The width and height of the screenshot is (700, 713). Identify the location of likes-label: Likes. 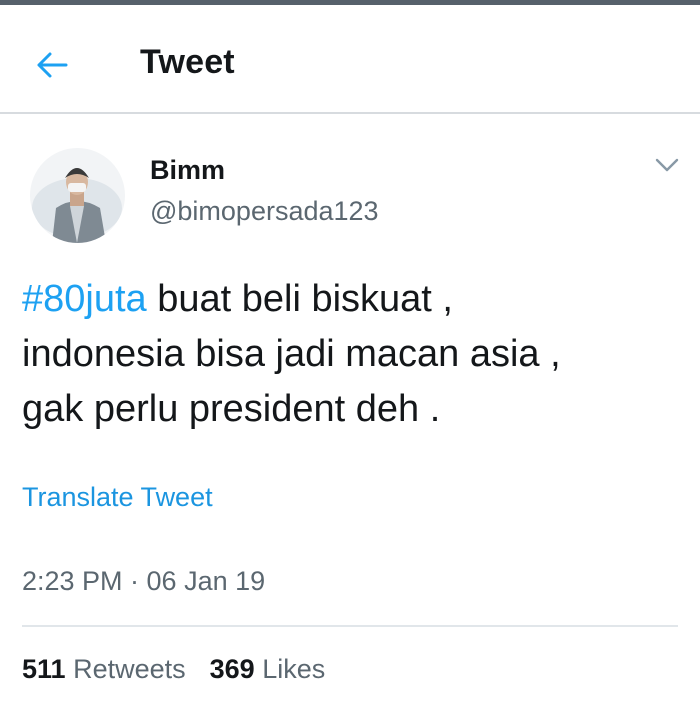
(294, 669).